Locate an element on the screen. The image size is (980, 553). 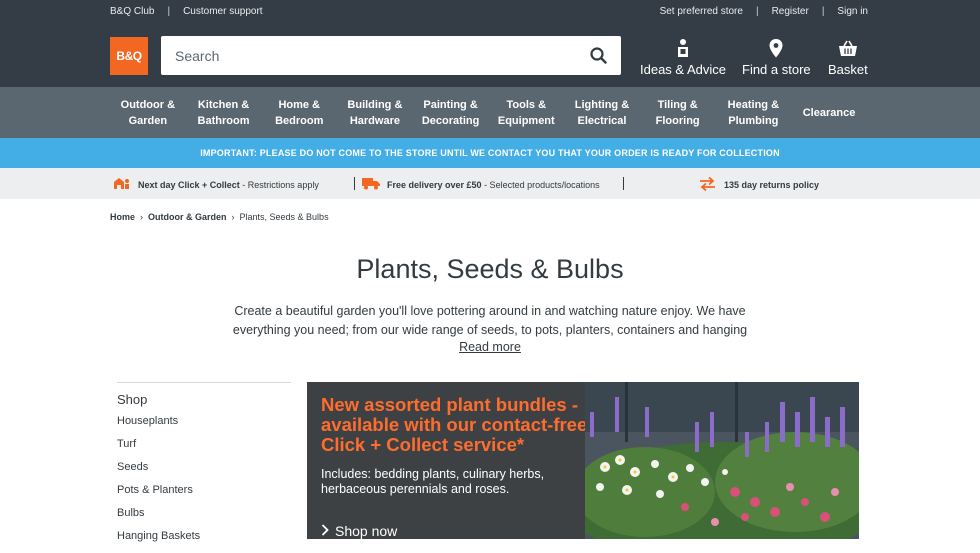
find-store-link: Find a store is located at coordinates (776, 57).